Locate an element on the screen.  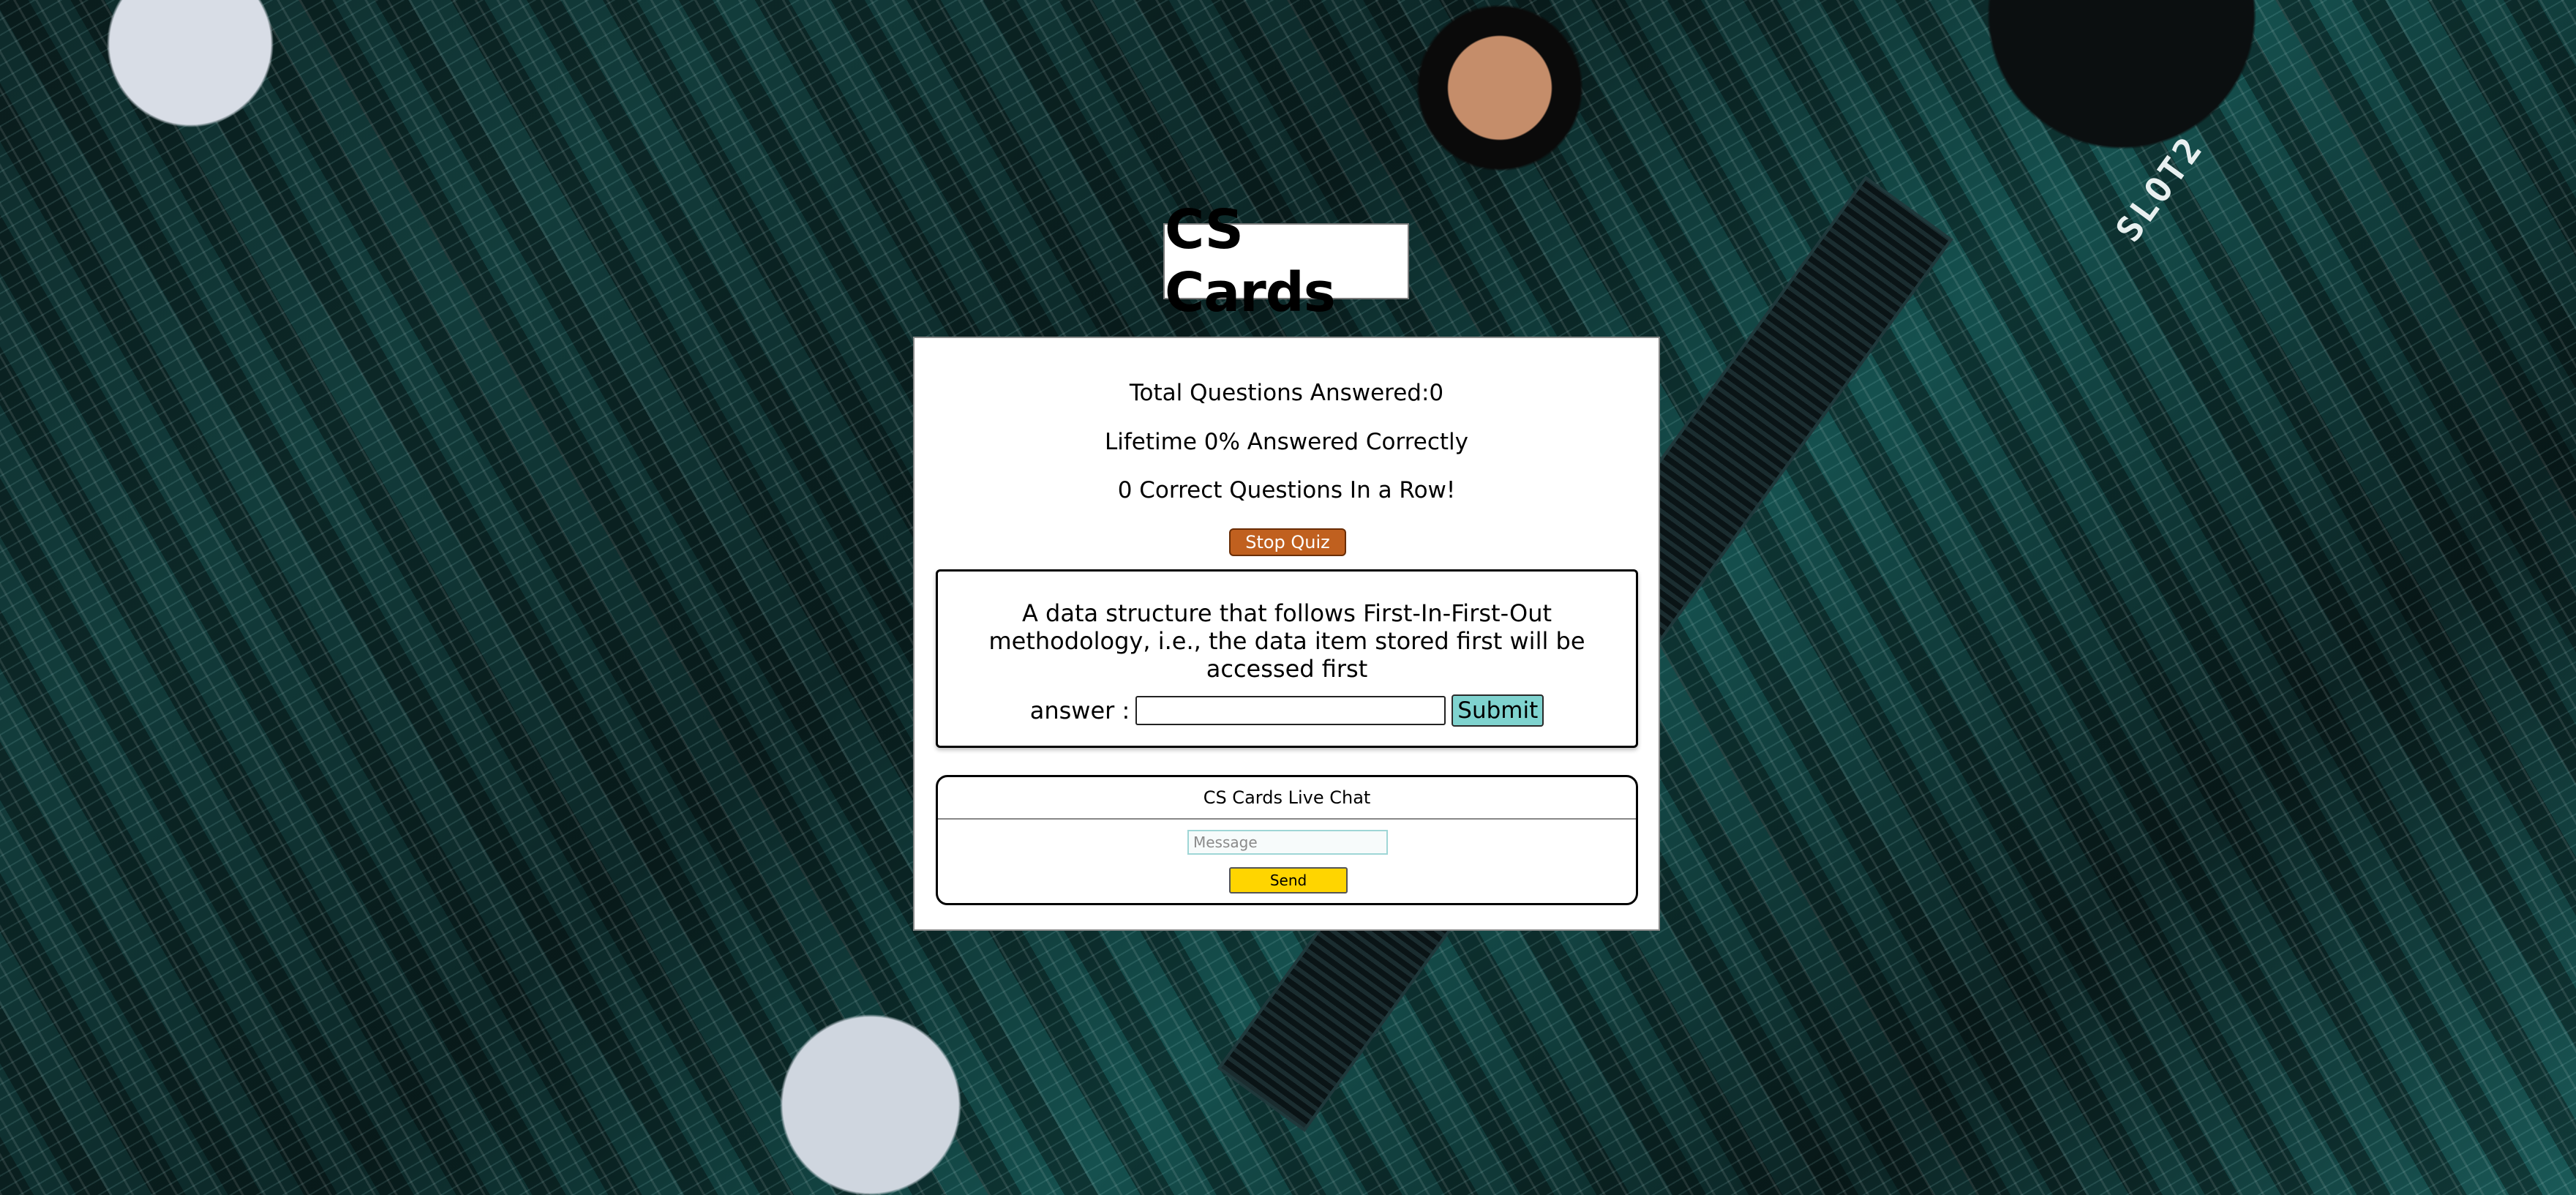
send-button: Send is located at coordinates (1288, 880).